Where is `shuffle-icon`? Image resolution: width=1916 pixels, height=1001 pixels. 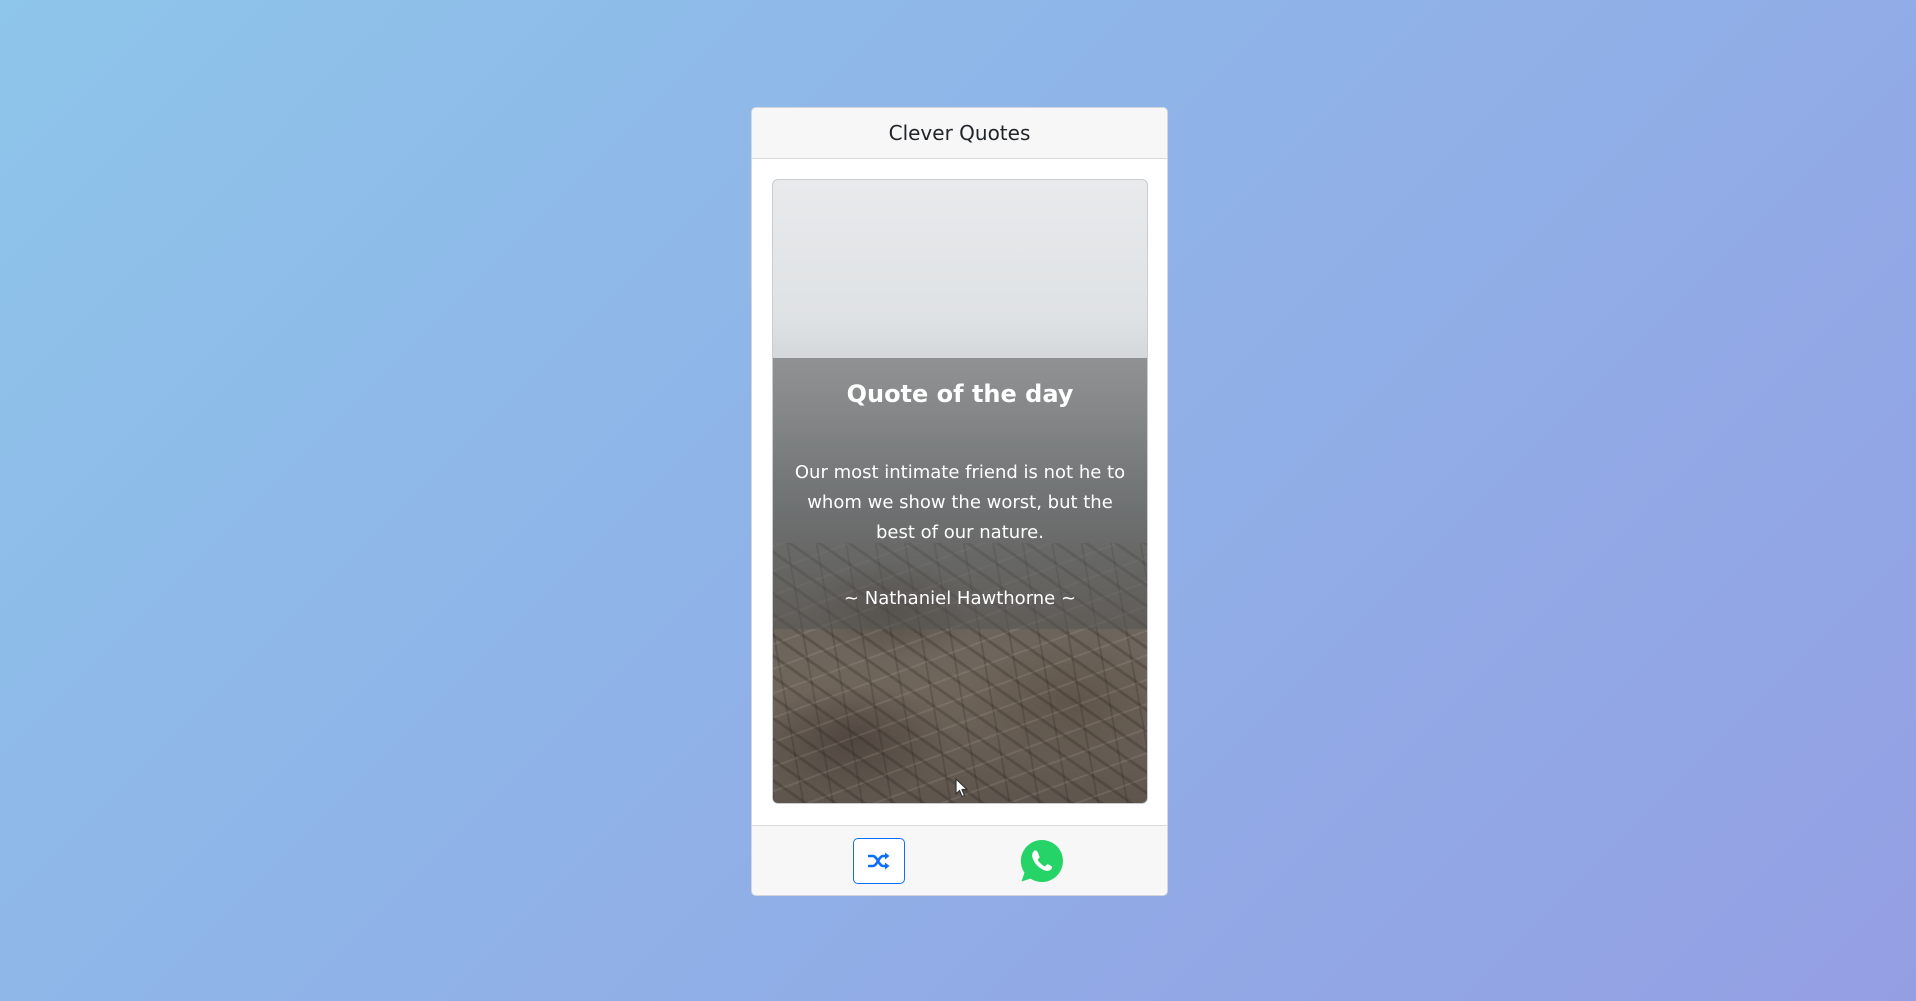
shuffle-icon is located at coordinates (879, 861).